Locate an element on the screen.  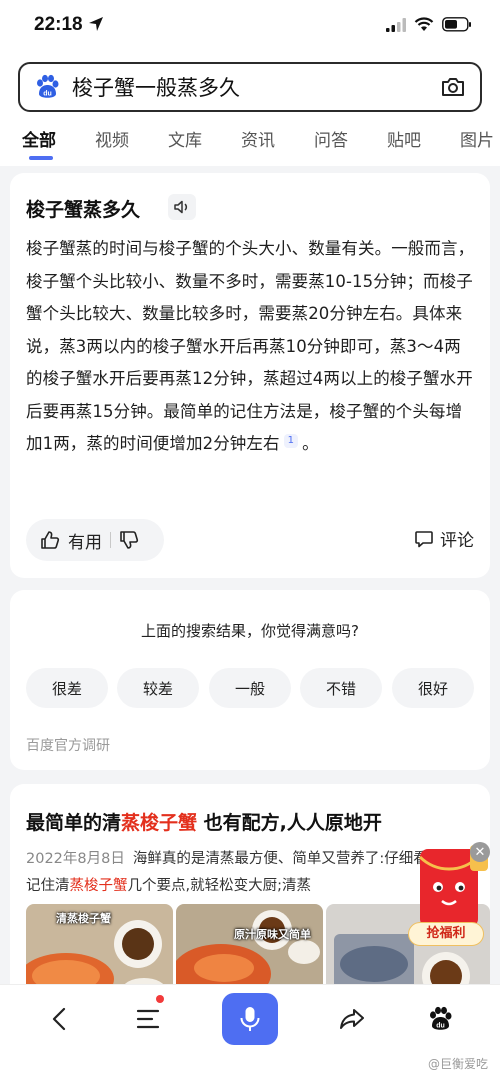
answer-title: 梭子蟹蒸多久 is located at coordinates (83, 210).